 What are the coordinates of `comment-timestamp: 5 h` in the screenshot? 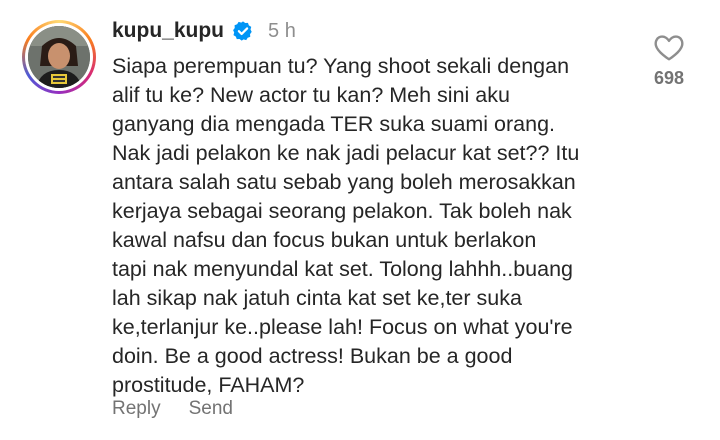 It's located at (282, 30).